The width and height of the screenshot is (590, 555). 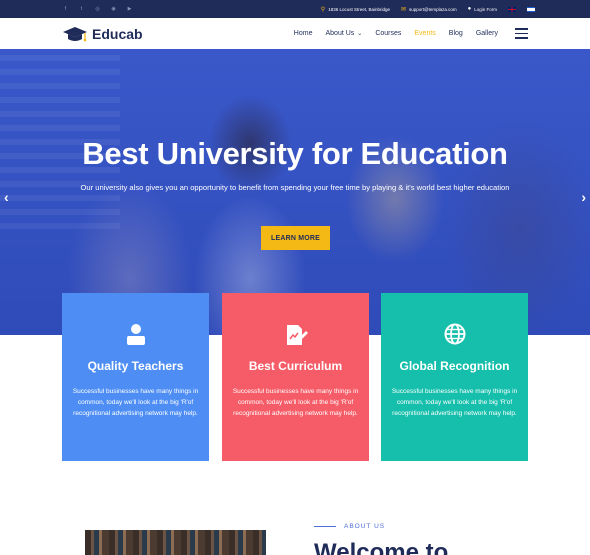 What do you see at coordinates (531, 9) in the screenshot?
I see `hebrew-flag-icon` at bounding box center [531, 9].